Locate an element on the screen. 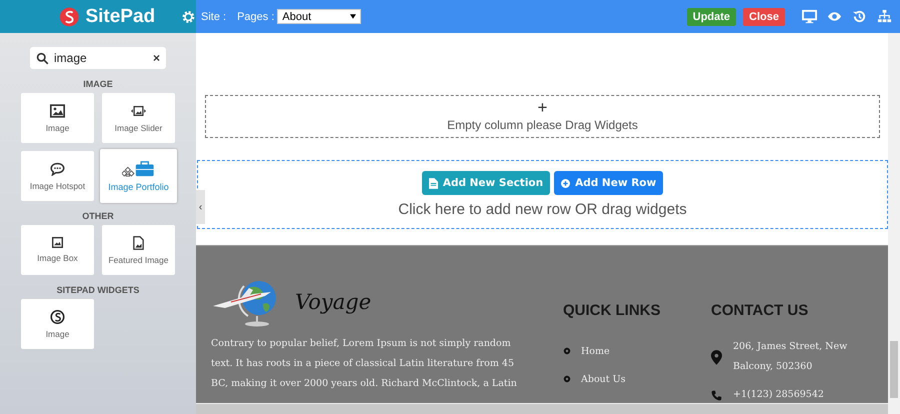 This screenshot has width=900, height=414. group-heading: OTHER is located at coordinates (98, 216).